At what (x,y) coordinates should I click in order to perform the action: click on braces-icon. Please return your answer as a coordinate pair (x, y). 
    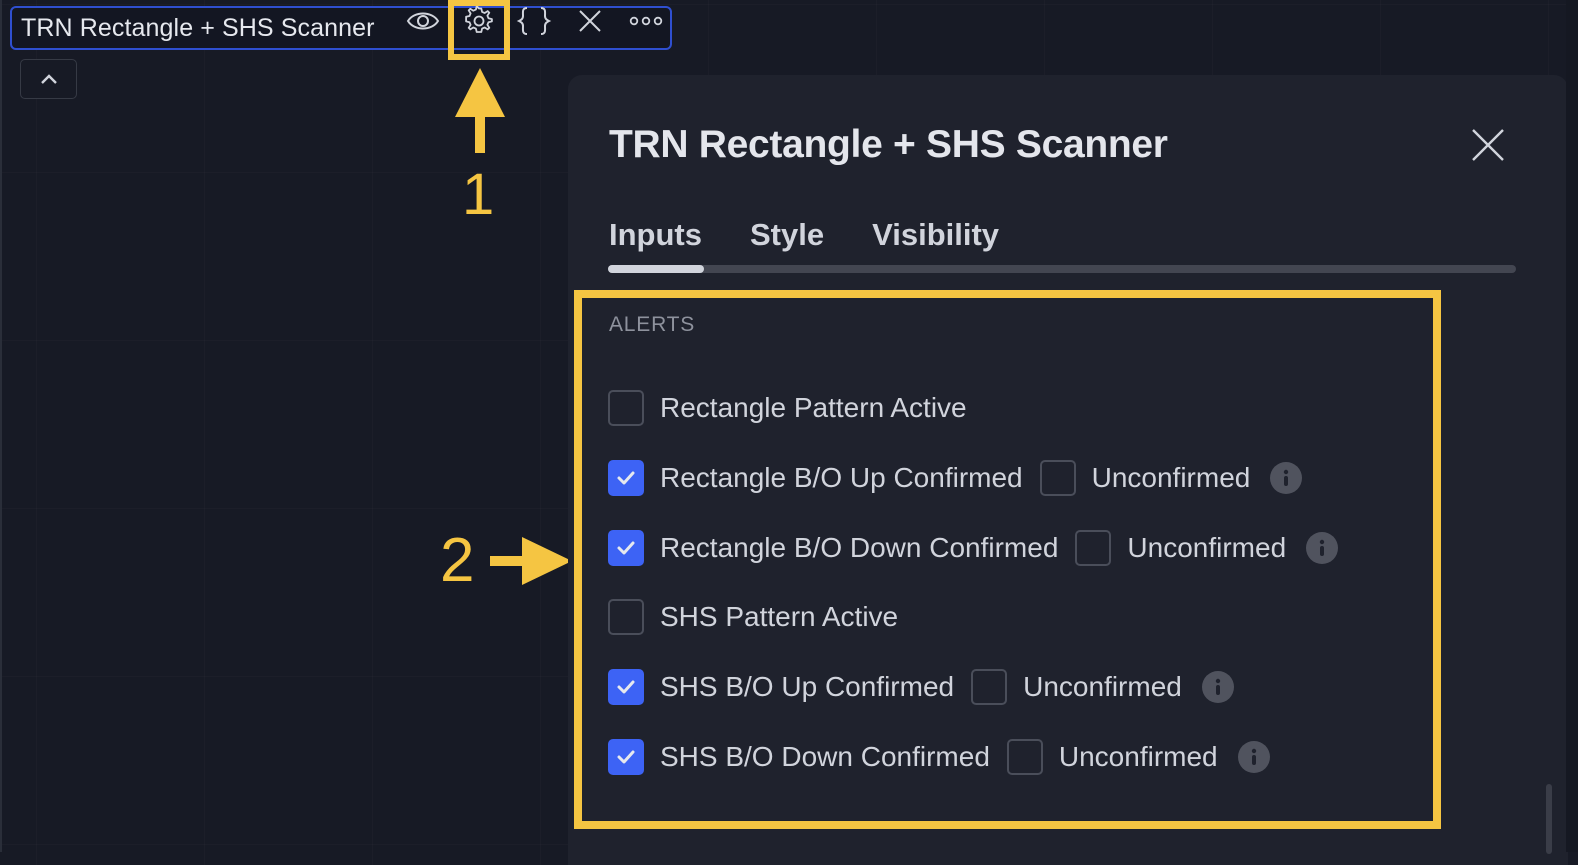
    Looking at the image, I should click on (534, 21).